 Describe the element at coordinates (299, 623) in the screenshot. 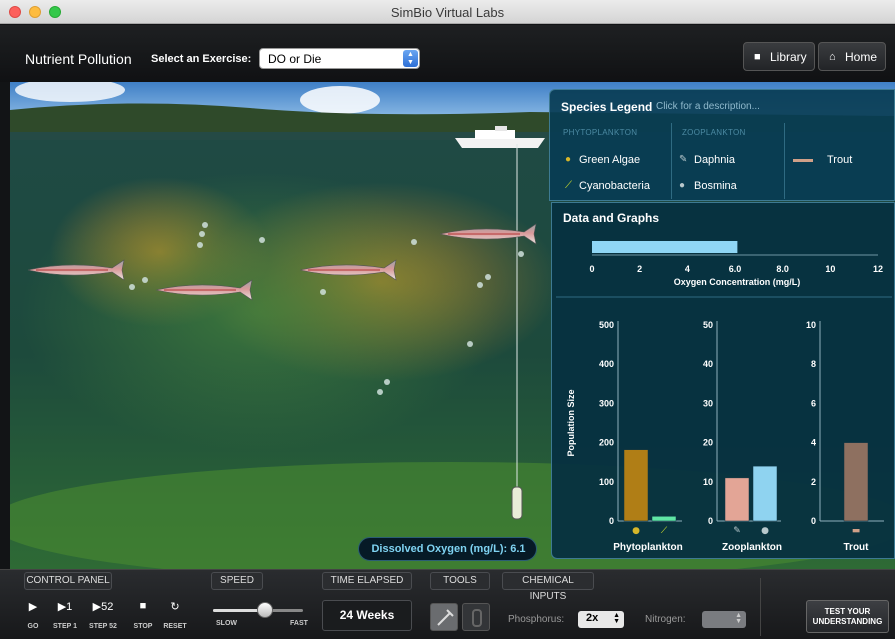

I see `fast-label: FAST` at that location.